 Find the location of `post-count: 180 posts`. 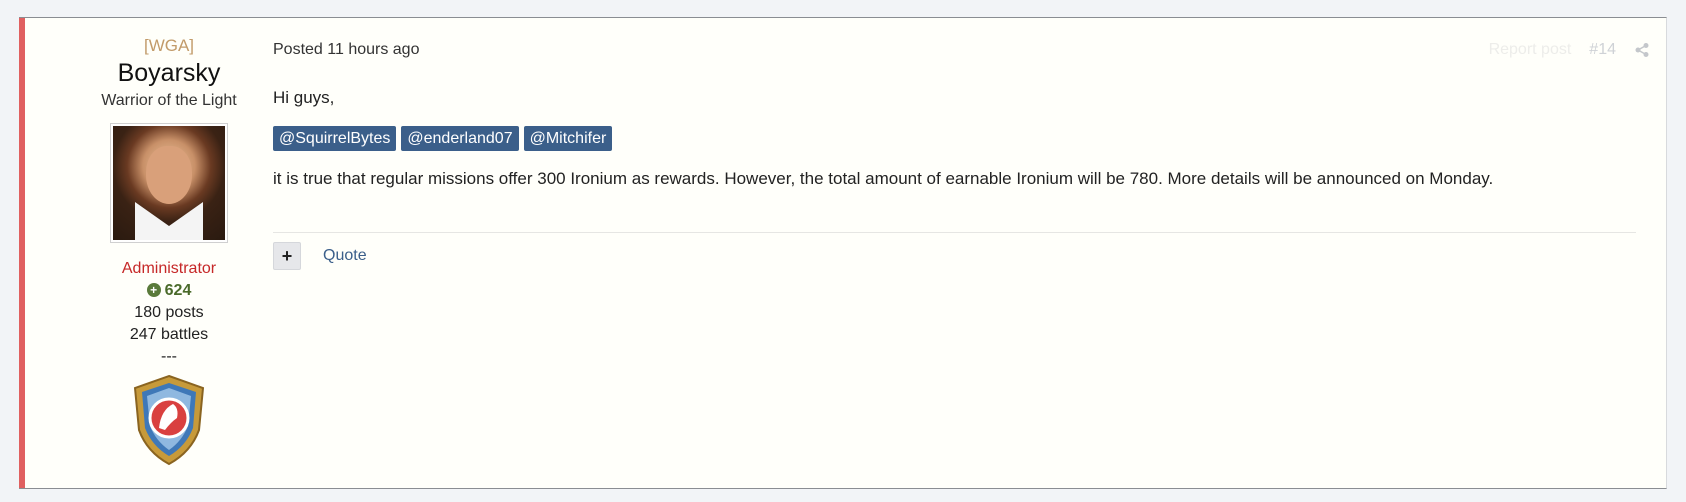

post-count: 180 posts is located at coordinates (169, 312).